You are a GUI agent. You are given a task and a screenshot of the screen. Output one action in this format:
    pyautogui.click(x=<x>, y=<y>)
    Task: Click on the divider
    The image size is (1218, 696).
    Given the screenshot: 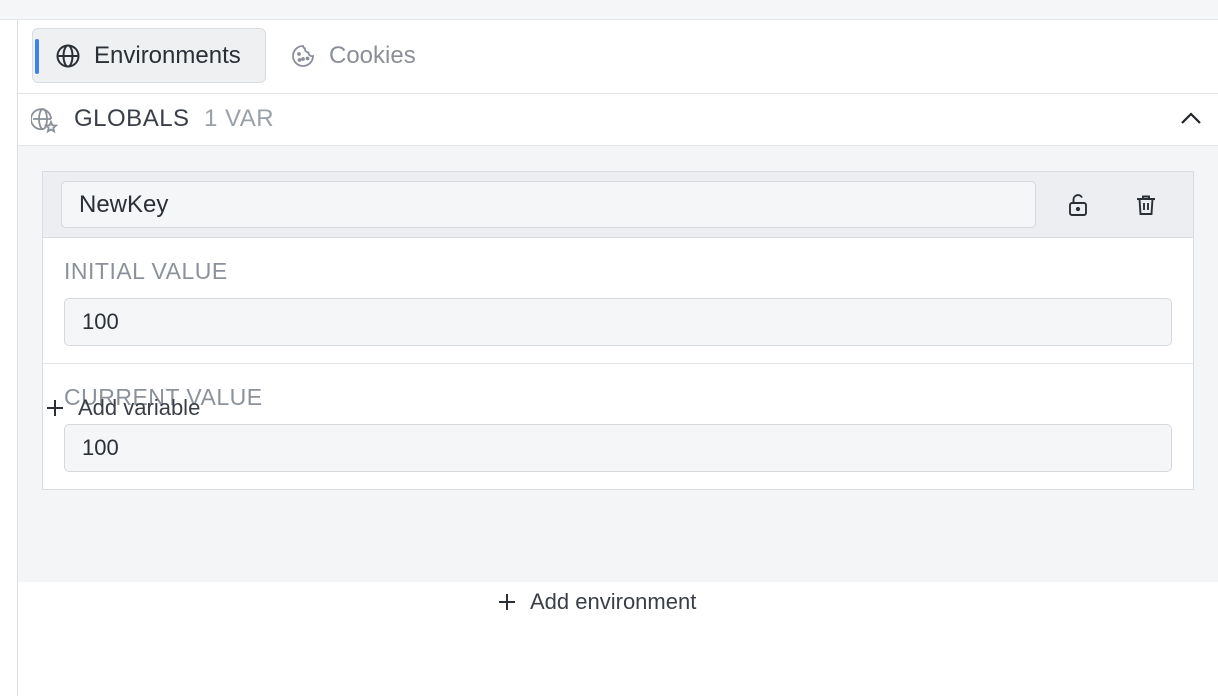 What is the action you would take?
    pyautogui.click(x=618, y=363)
    